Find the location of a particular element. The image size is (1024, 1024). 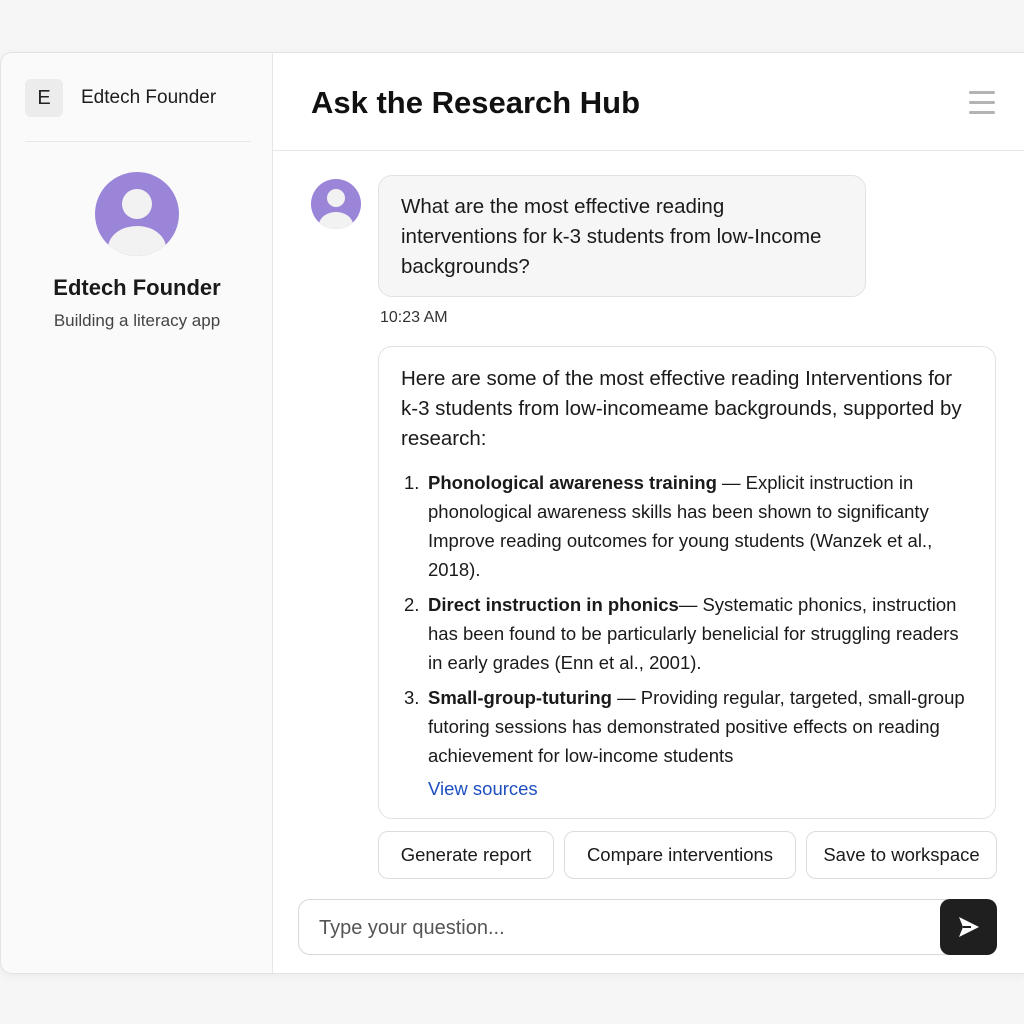

composer is located at coordinates (647, 927).